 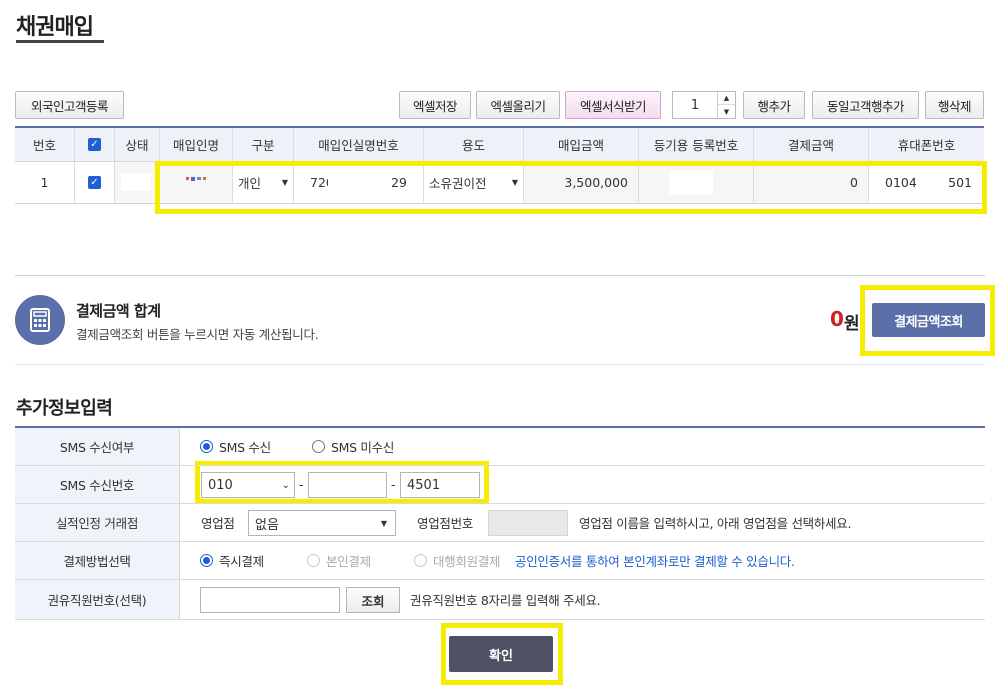 What do you see at coordinates (248, 485) in the screenshot?
I see `sms-area-select: 010 ⌄` at bounding box center [248, 485].